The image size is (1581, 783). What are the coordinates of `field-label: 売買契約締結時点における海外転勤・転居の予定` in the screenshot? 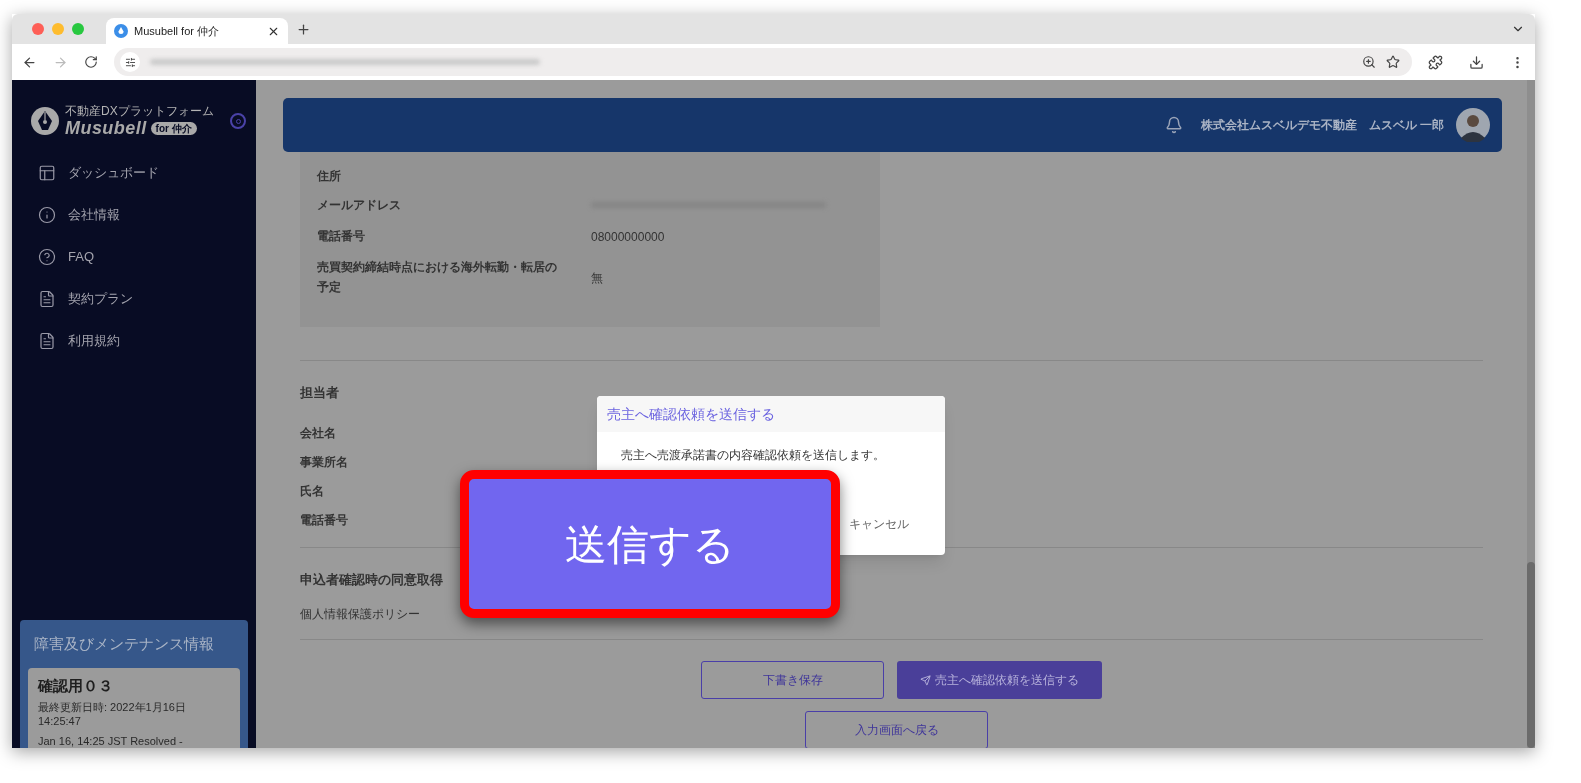 It's located at (437, 277).